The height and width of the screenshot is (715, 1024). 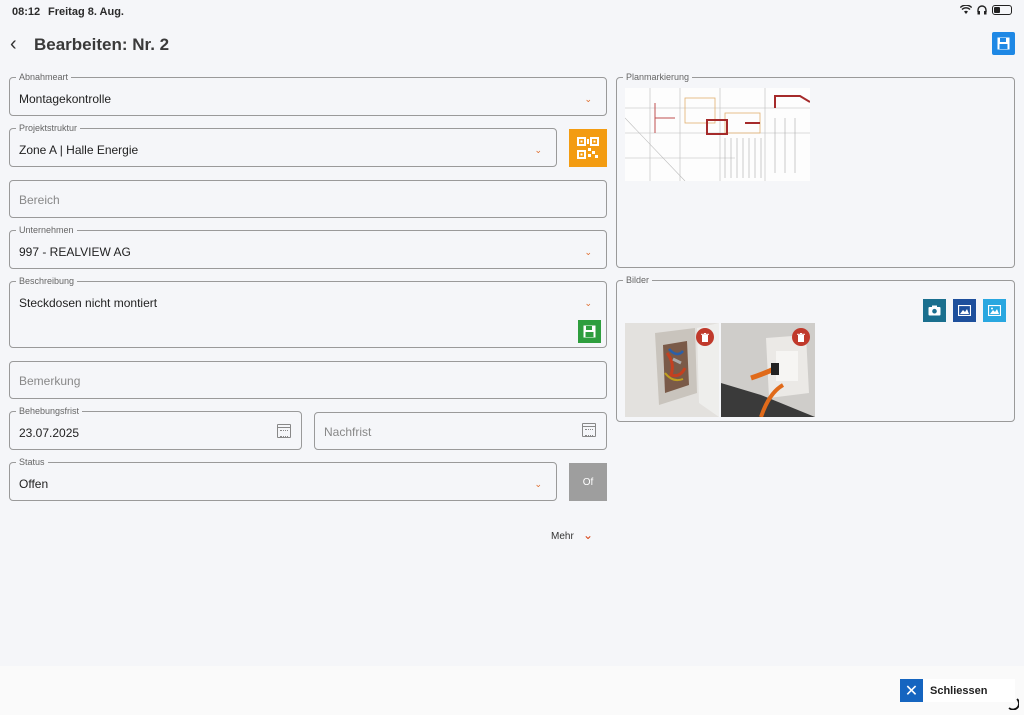 What do you see at coordinates (562, 536) in the screenshot?
I see `mehr-link: Mehr` at bounding box center [562, 536].